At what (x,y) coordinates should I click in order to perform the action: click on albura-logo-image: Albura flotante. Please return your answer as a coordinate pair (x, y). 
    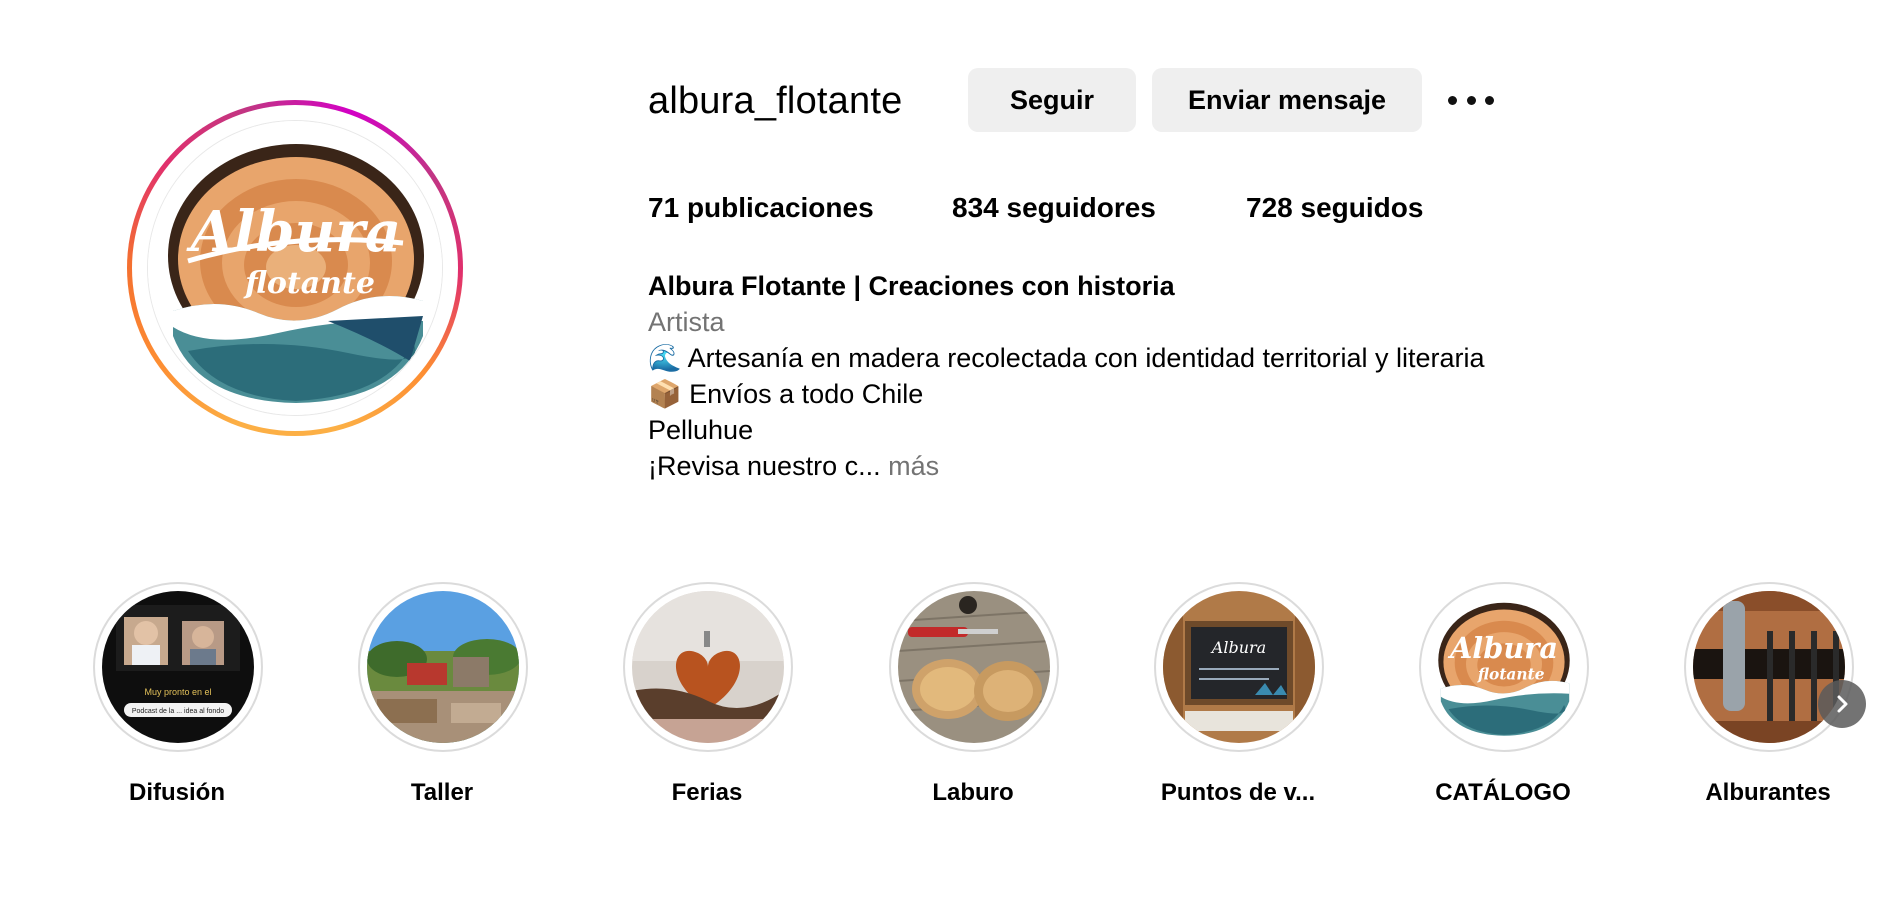
    Looking at the image, I should click on (295, 268).